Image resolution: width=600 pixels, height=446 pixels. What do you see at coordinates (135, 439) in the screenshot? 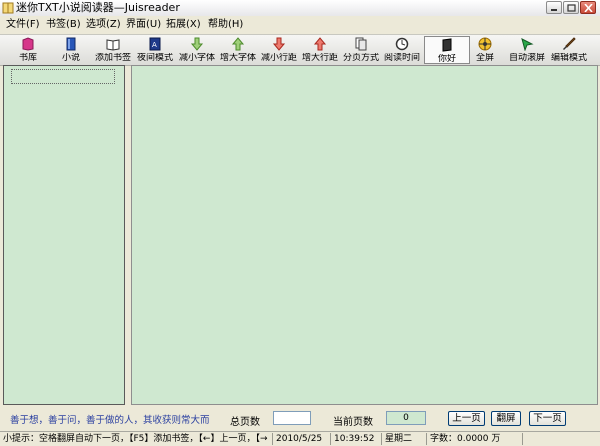
I see `status-tip: 小提示：空格翻屏自动下一页，【F5】添加书签，【←】上一页，【→` at bounding box center [135, 439].